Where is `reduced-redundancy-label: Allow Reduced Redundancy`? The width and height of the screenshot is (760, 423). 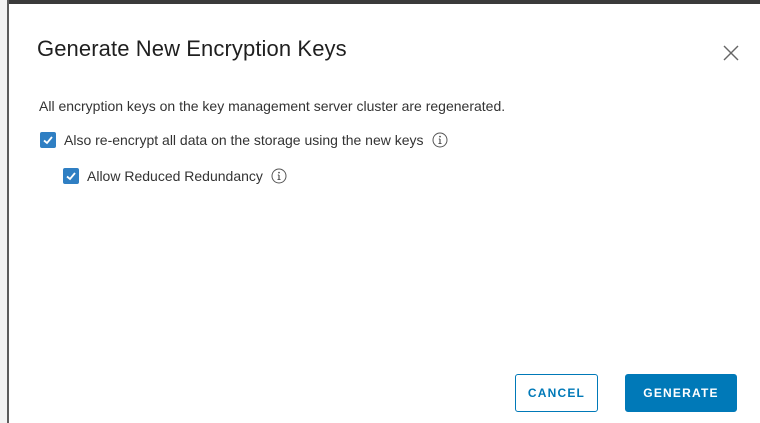 reduced-redundancy-label: Allow Reduced Redundancy is located at coordinates (175, 176).